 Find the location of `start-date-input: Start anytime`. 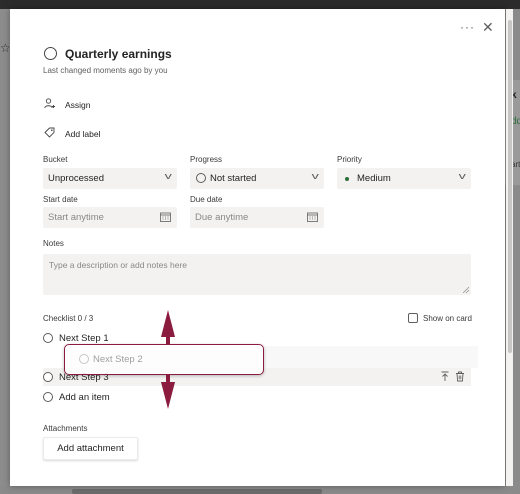

start-date-input: Start anytime is located at coordinates (110, 217).